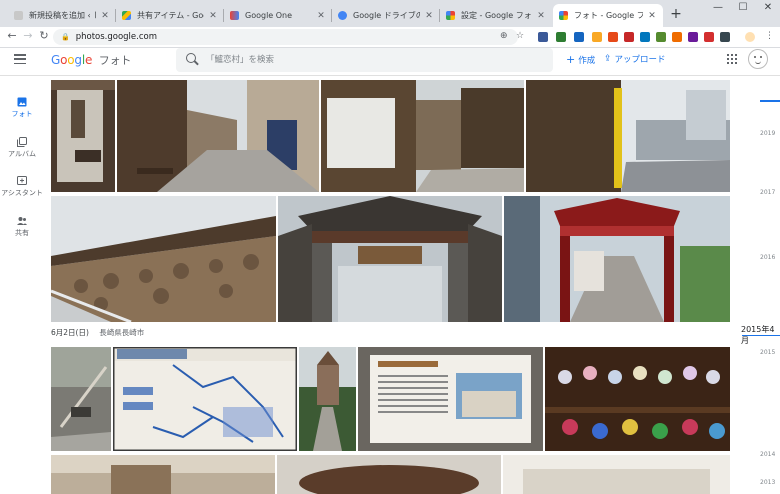  Describe the element at coordinates (767, 352) in the screenshot. I see `timeline-year: 2015` at that location.